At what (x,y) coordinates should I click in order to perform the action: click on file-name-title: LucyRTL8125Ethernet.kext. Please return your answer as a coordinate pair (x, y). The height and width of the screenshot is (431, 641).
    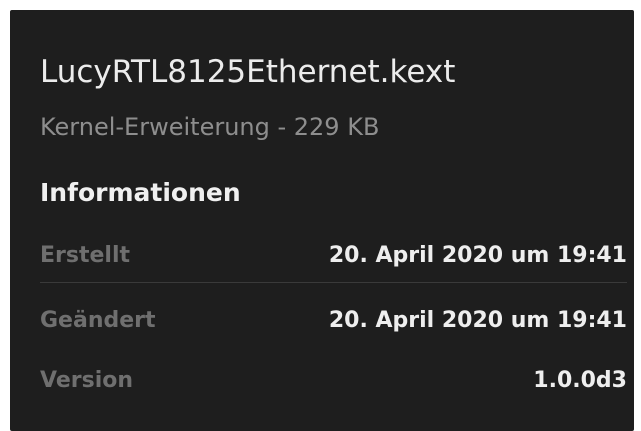
    Looking at the image, I should click on (248, 72).